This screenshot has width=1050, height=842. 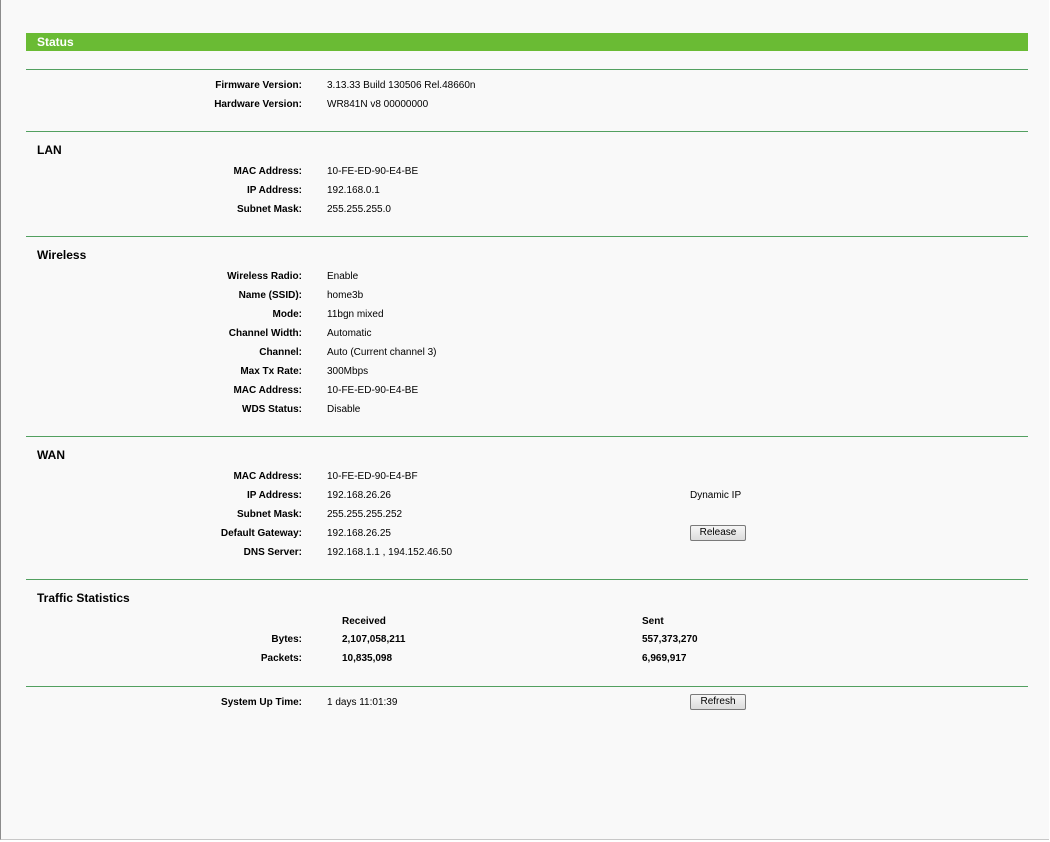 What do you see at coordinates (670, 639) in the screenshot?
I see `traffic-bytes-sent: 557,373,270` at bounding box center [670, 639].